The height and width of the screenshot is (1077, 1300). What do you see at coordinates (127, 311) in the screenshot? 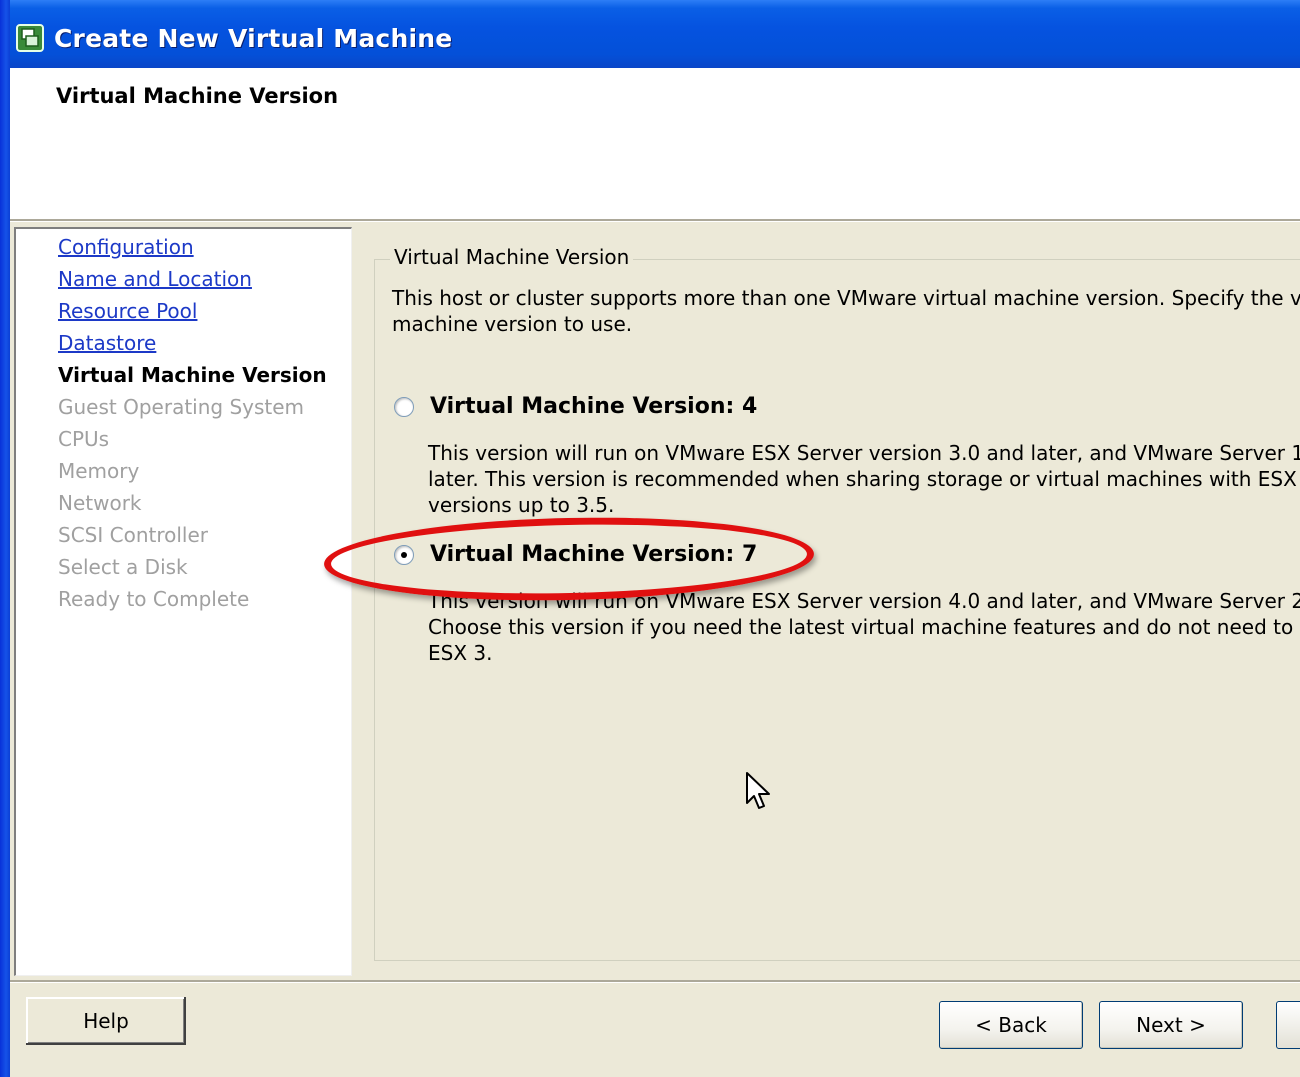
I see `step-resource-pool: Resource Pool` at bounding box center [127, 311].